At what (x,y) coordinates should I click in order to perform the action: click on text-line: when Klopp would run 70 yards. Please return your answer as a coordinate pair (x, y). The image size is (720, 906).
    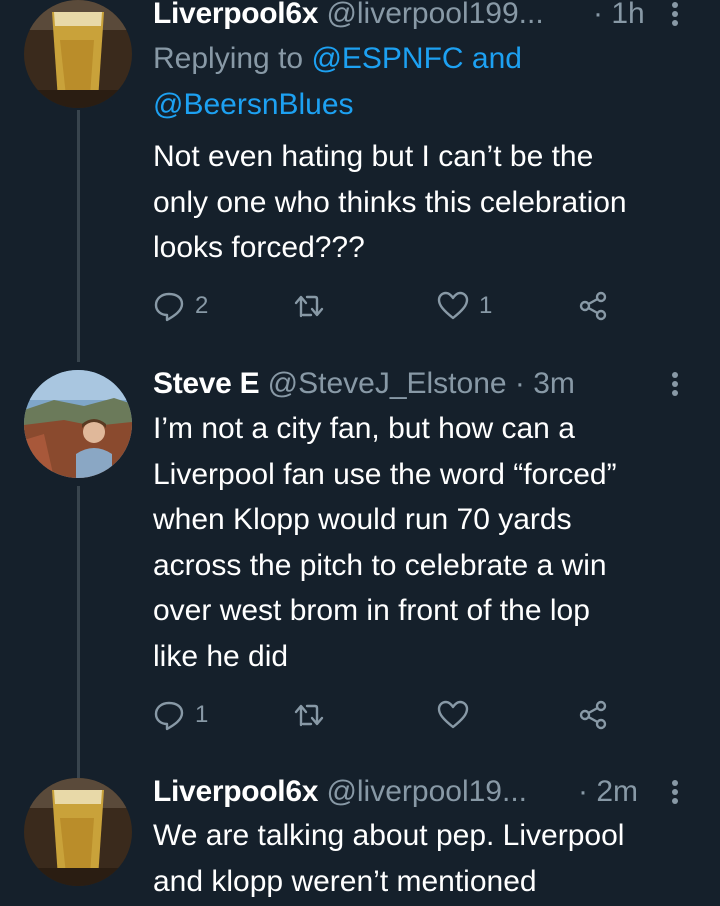
    Looking at the image, I should click on (362, 519).